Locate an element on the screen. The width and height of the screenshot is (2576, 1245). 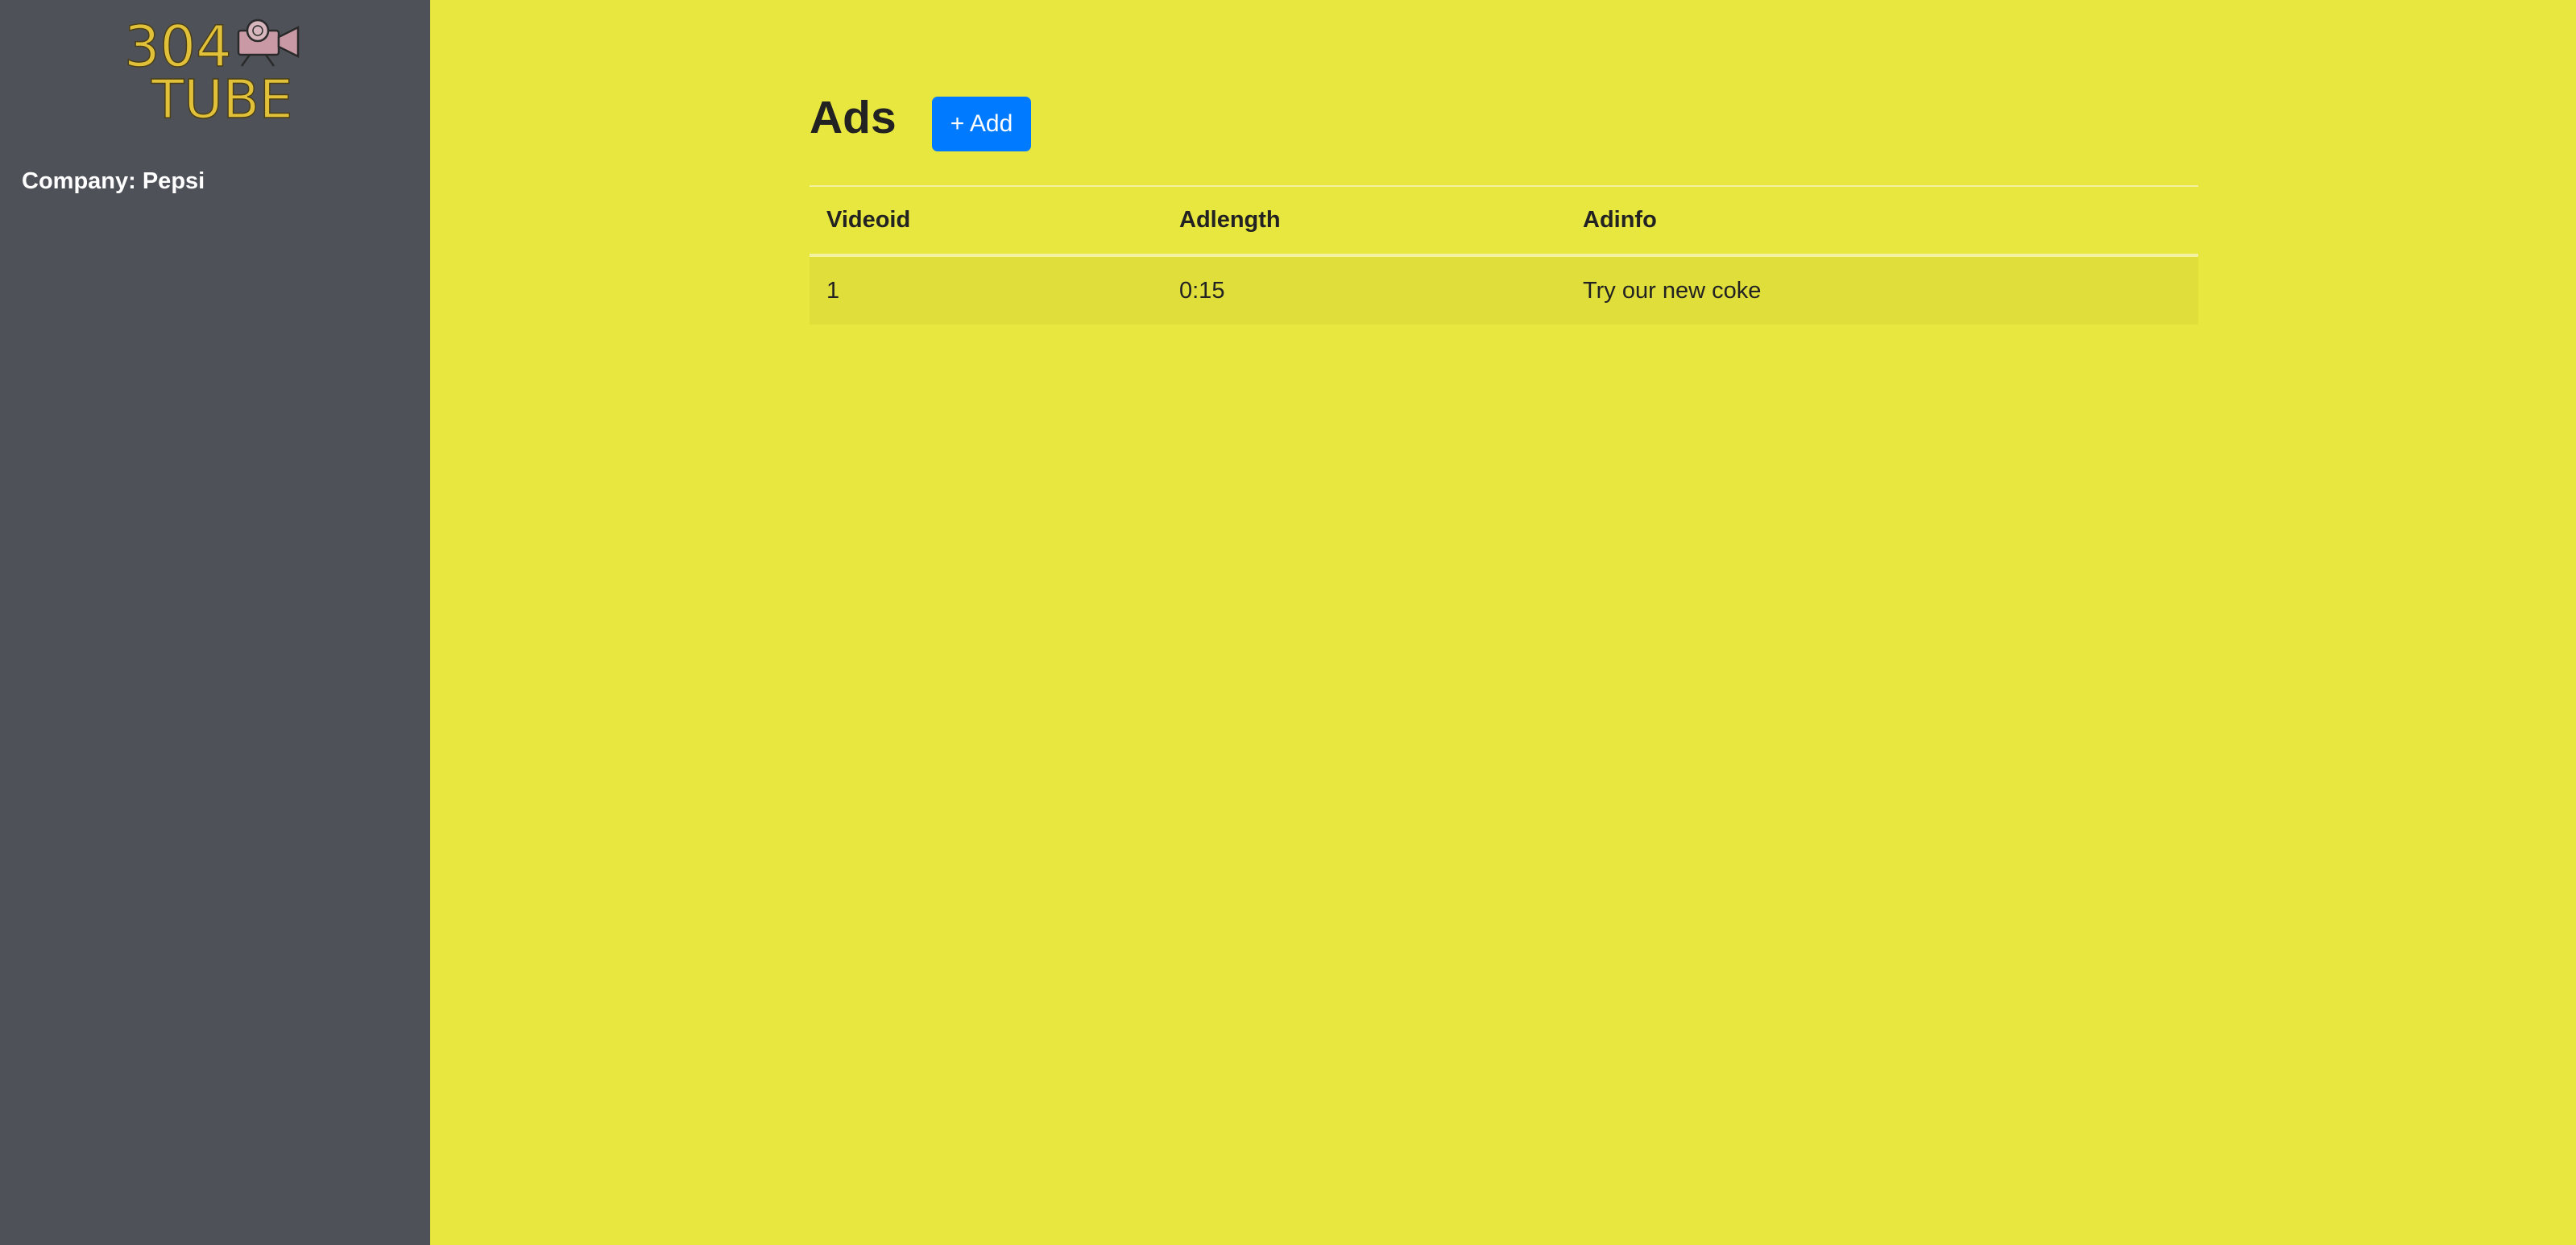
table-body: 1 0:15 Try our new coke is located at coordinates (1504, 290).